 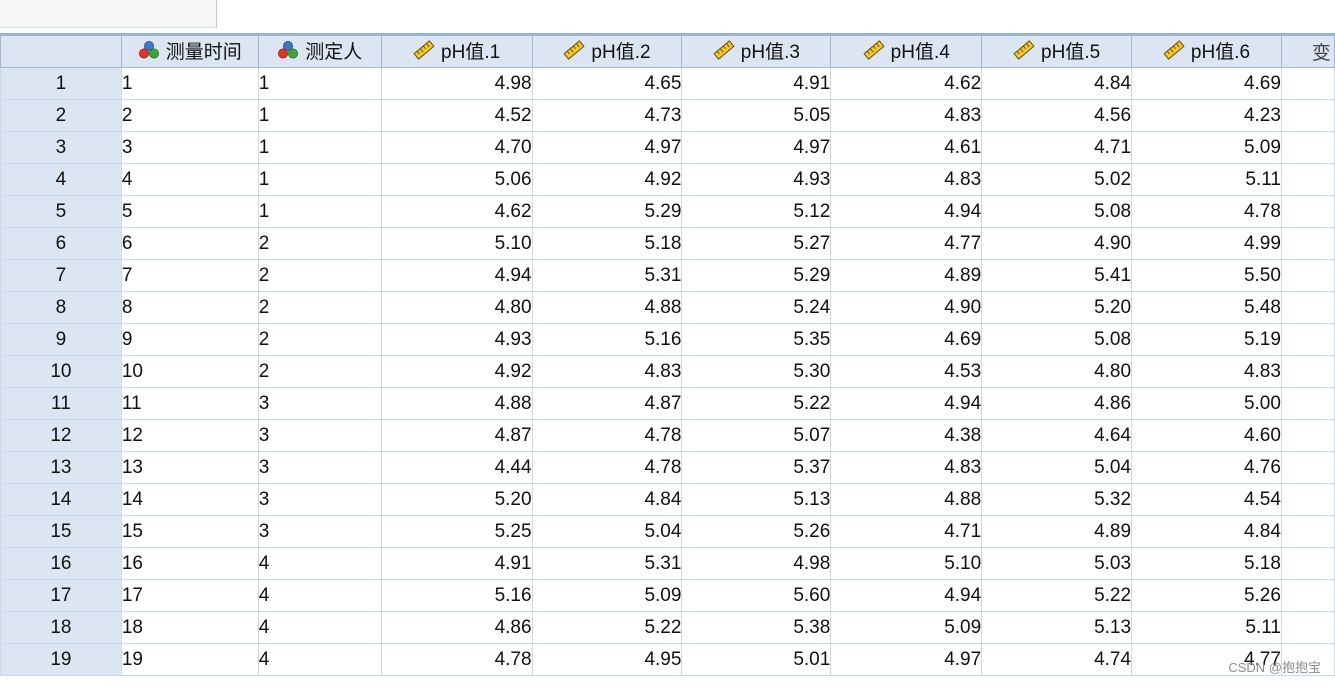 What do you see at coordinates (189, 339) in the screenshot?
I see `data-cell: 9` at bounding box center [189, 339].